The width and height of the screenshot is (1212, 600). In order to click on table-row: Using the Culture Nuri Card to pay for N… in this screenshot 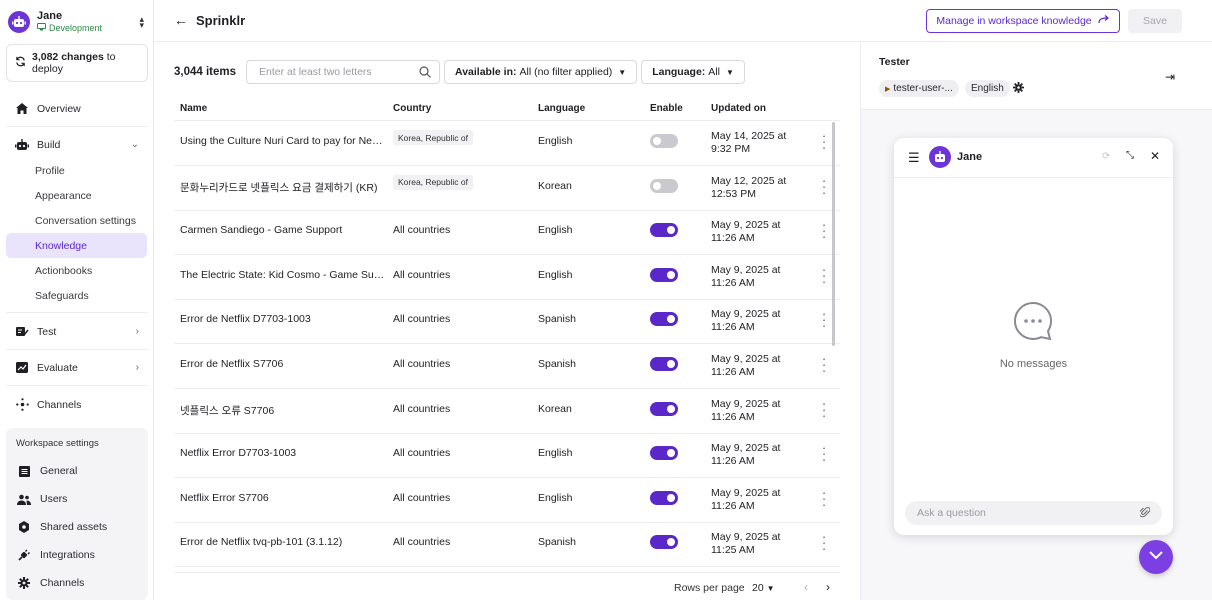, I will do `click(507, 143)`.